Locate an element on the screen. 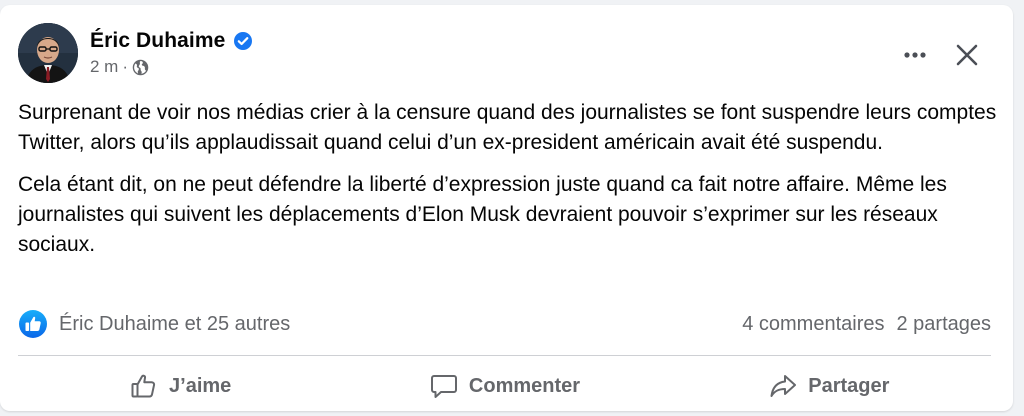 The width and height of the screenshot is (1024, 416). comment-button: Commenter is located at coordinates (504, 386).